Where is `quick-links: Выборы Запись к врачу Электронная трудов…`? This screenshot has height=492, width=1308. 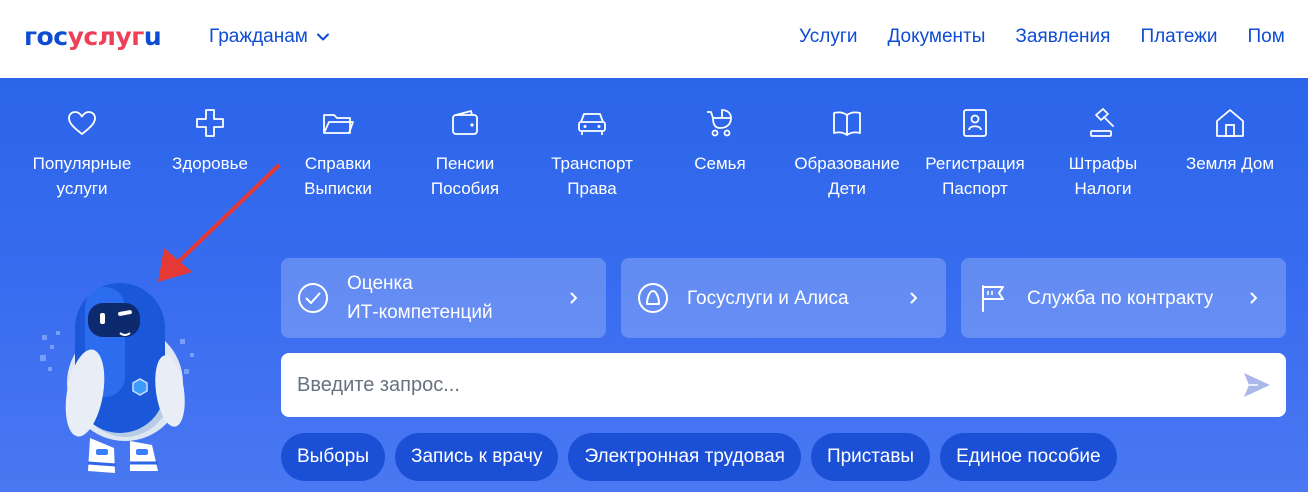 quick-links: Выборы Запись к врачу Электронная трудов… is located at coordinates (699, 457).